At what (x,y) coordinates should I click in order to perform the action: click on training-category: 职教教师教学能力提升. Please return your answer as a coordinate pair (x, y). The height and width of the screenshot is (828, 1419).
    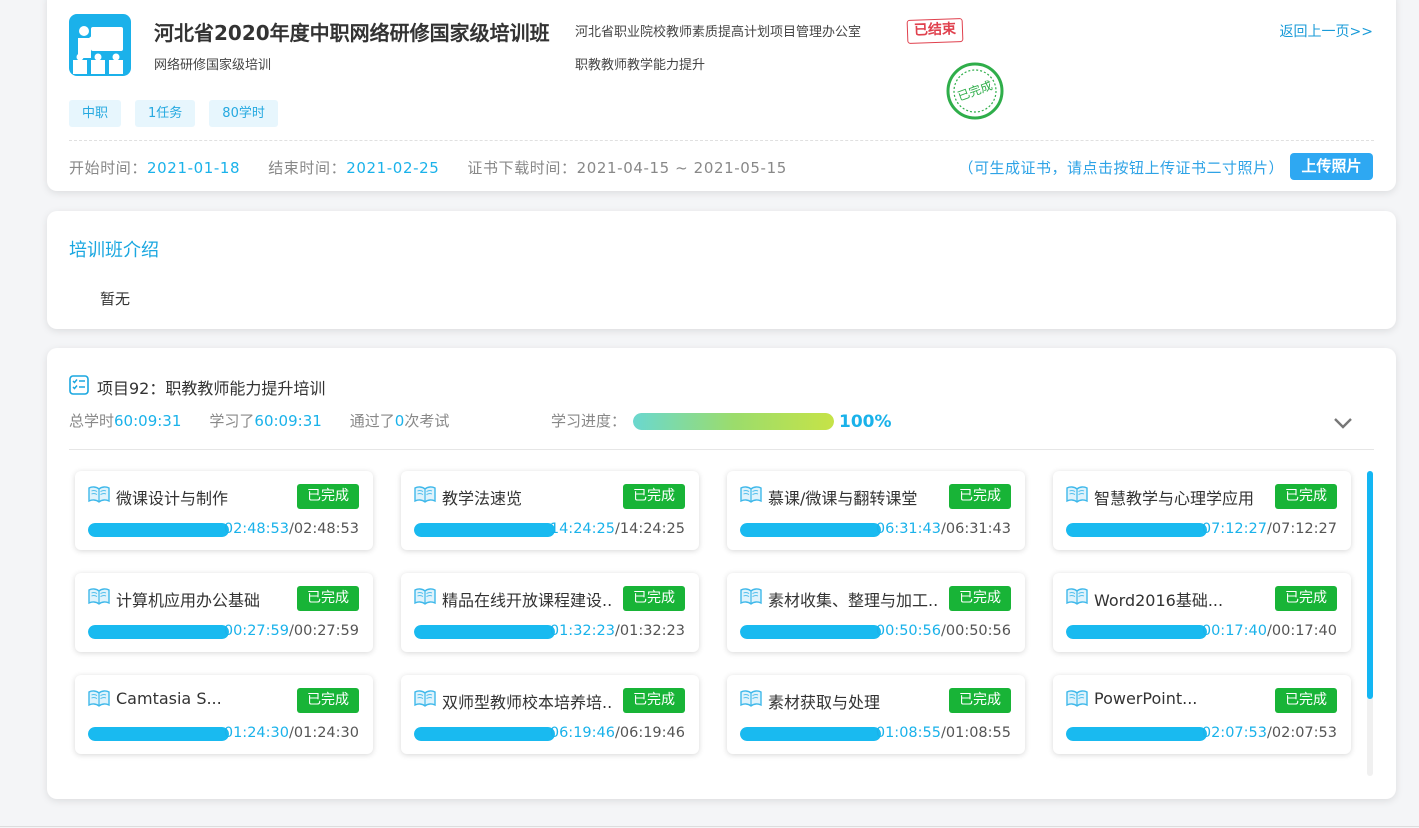
    Looking at the image, I should click on (640, 65).